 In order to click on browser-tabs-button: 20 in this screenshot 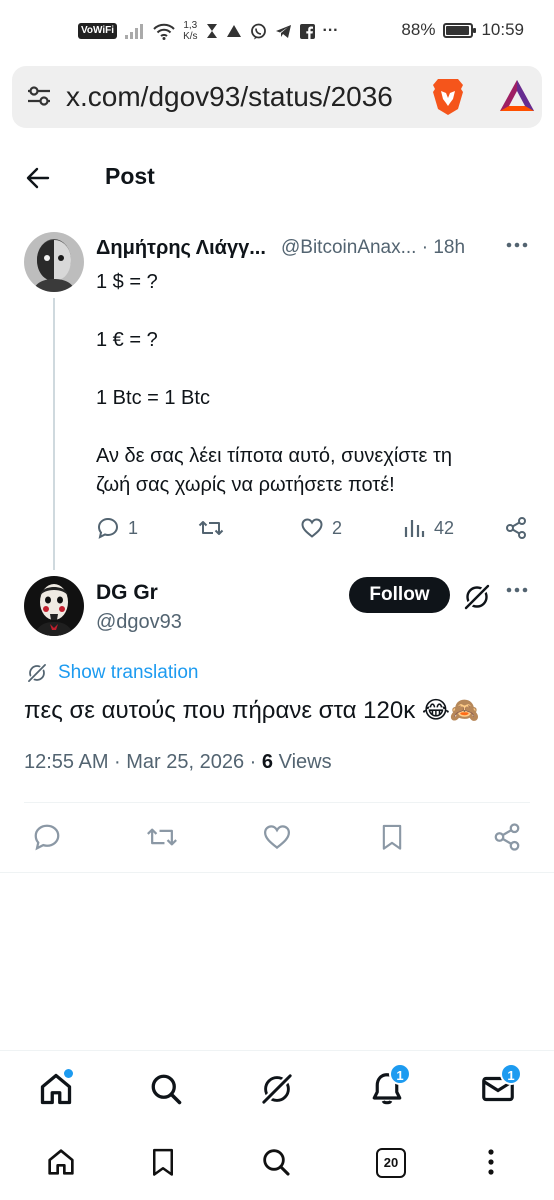, I will do `click(391, 1163)`.